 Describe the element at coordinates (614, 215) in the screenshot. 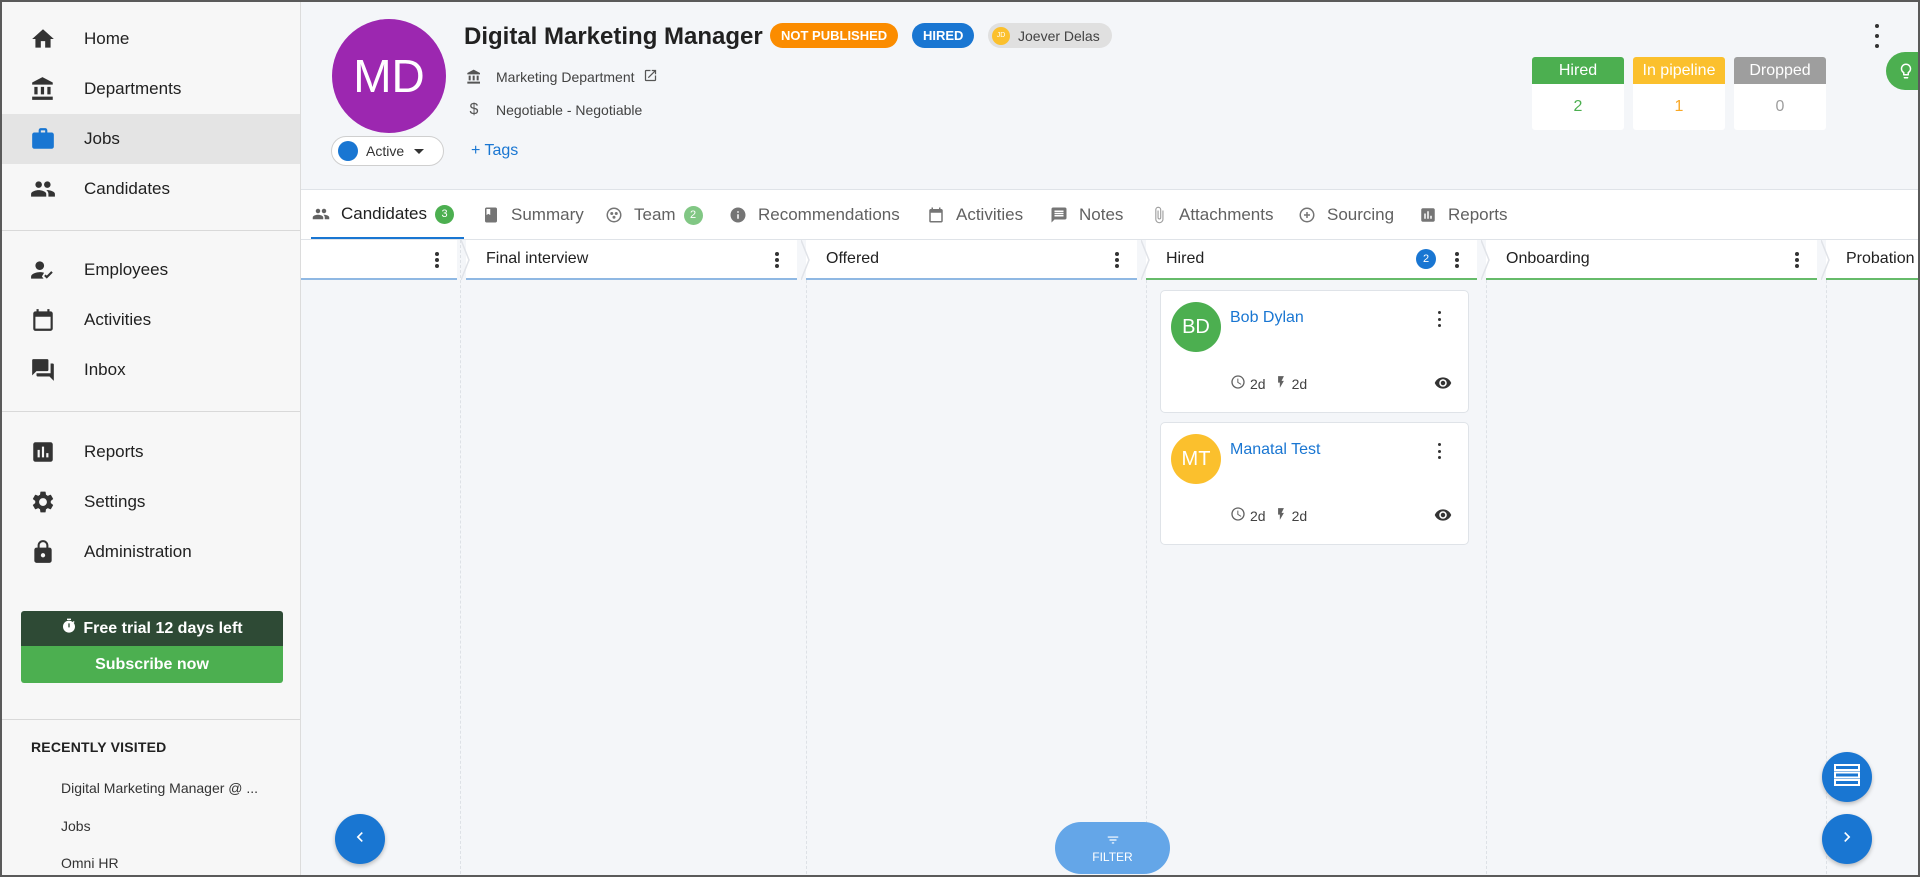

I see `team-icon` at that location.